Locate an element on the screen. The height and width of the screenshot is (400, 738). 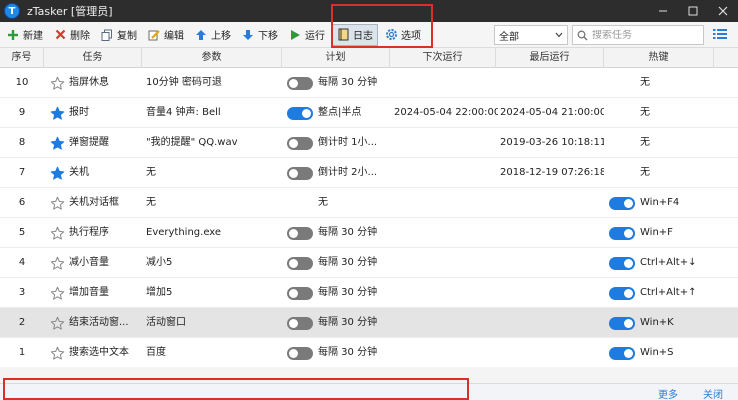
plus-icon is located at coordinates (13, 35).